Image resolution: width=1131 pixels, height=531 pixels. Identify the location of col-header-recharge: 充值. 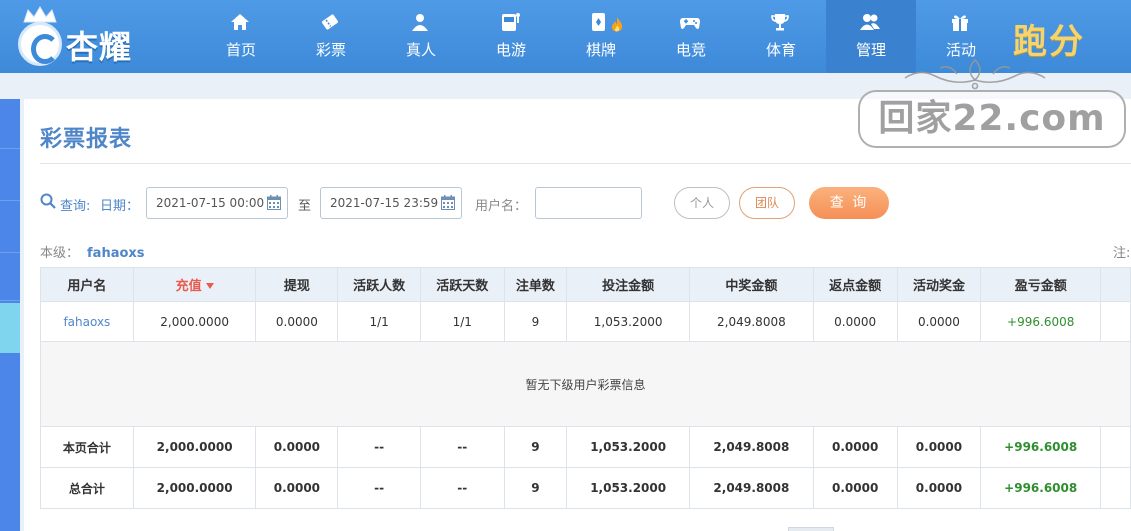
(194, 284).